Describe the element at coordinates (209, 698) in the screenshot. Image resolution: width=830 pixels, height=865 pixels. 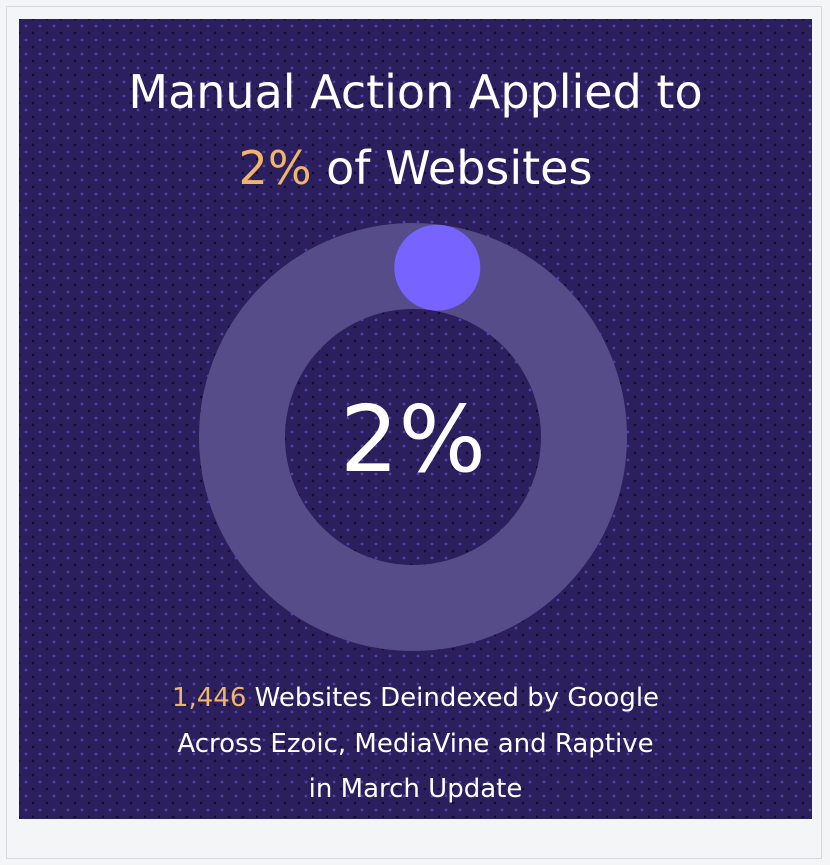
I see `deindexed-count: 1,446` at that location.